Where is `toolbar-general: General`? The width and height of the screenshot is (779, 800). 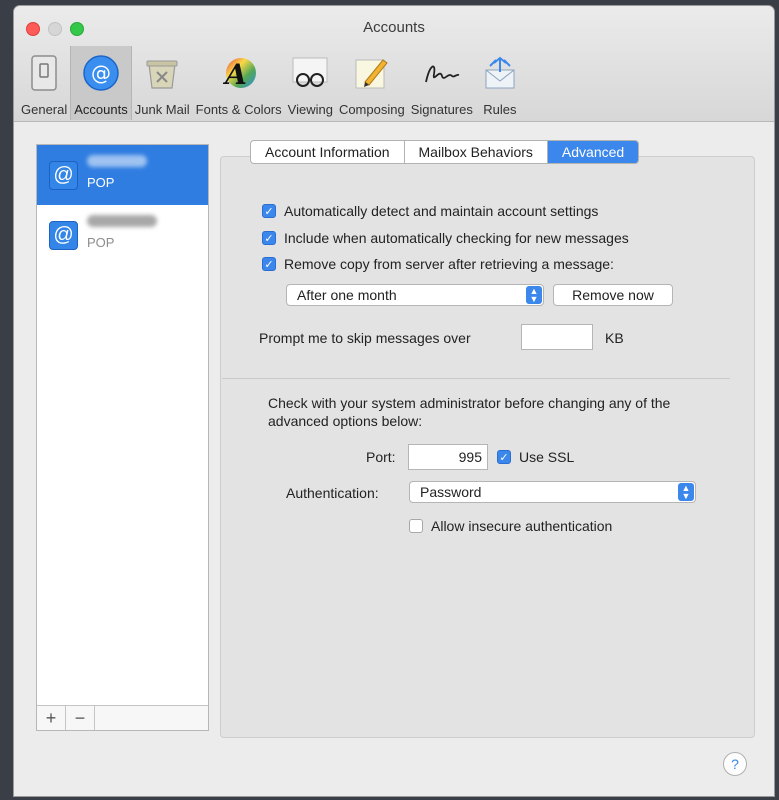
toolbar-general: General is located at coordinates (44, 83).